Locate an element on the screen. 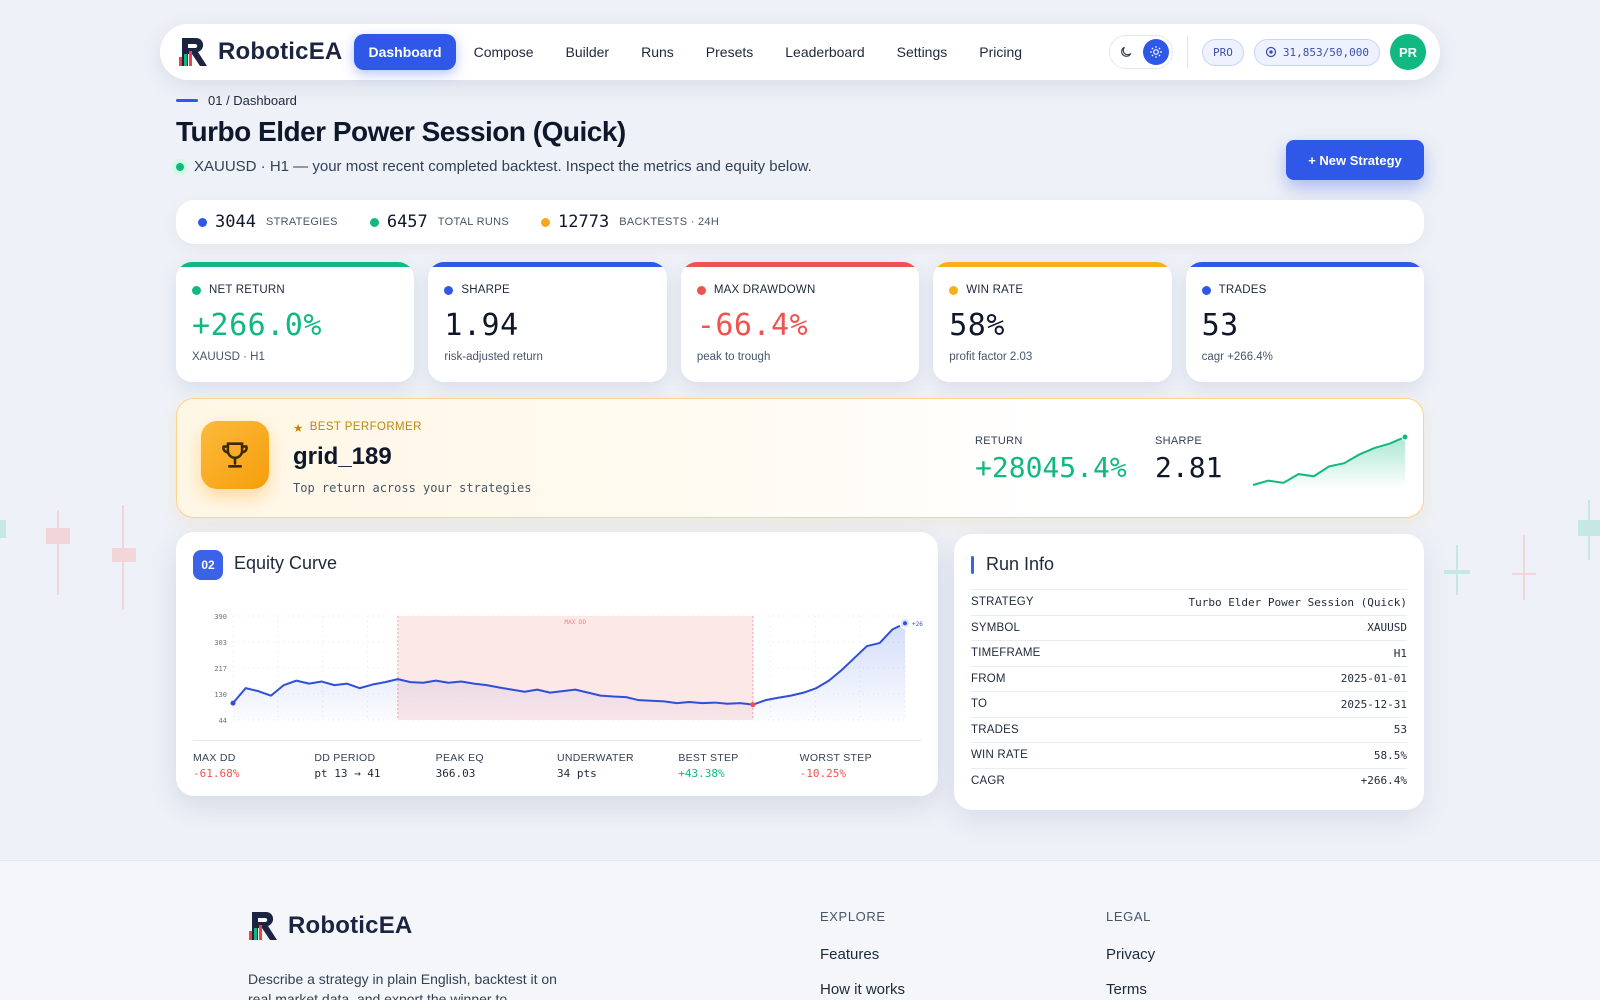 The image size is (1600, 1000). metric-value: 53 is located at coordinates (1220, 325).